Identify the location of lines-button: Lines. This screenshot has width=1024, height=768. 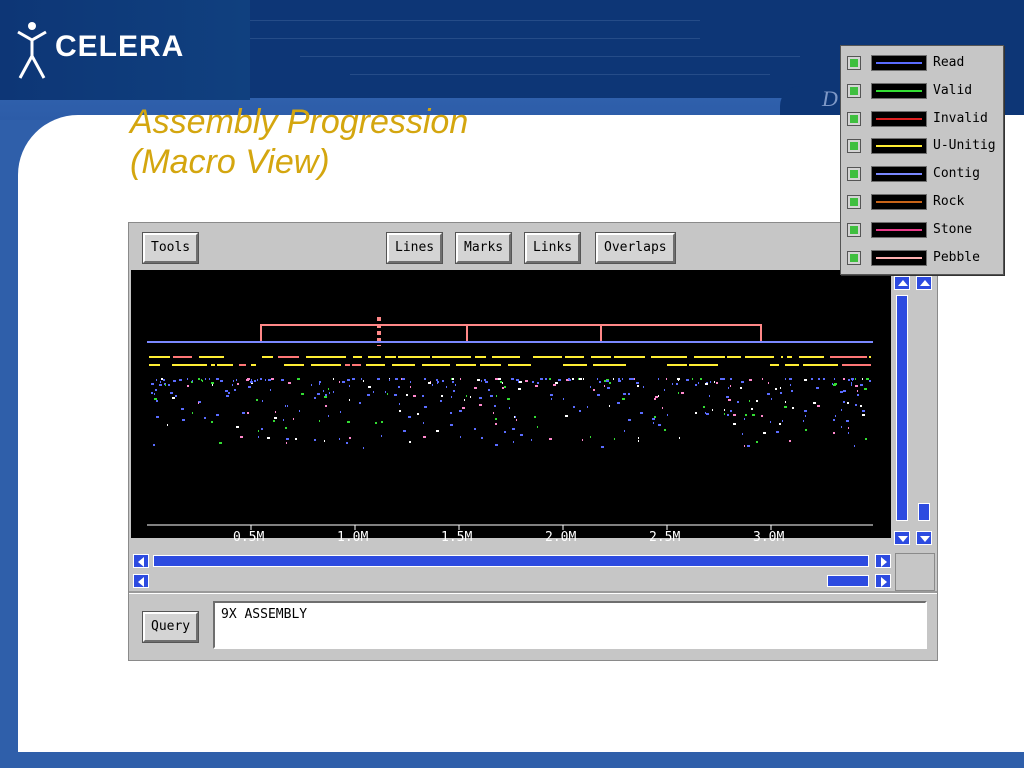
(415, 248).